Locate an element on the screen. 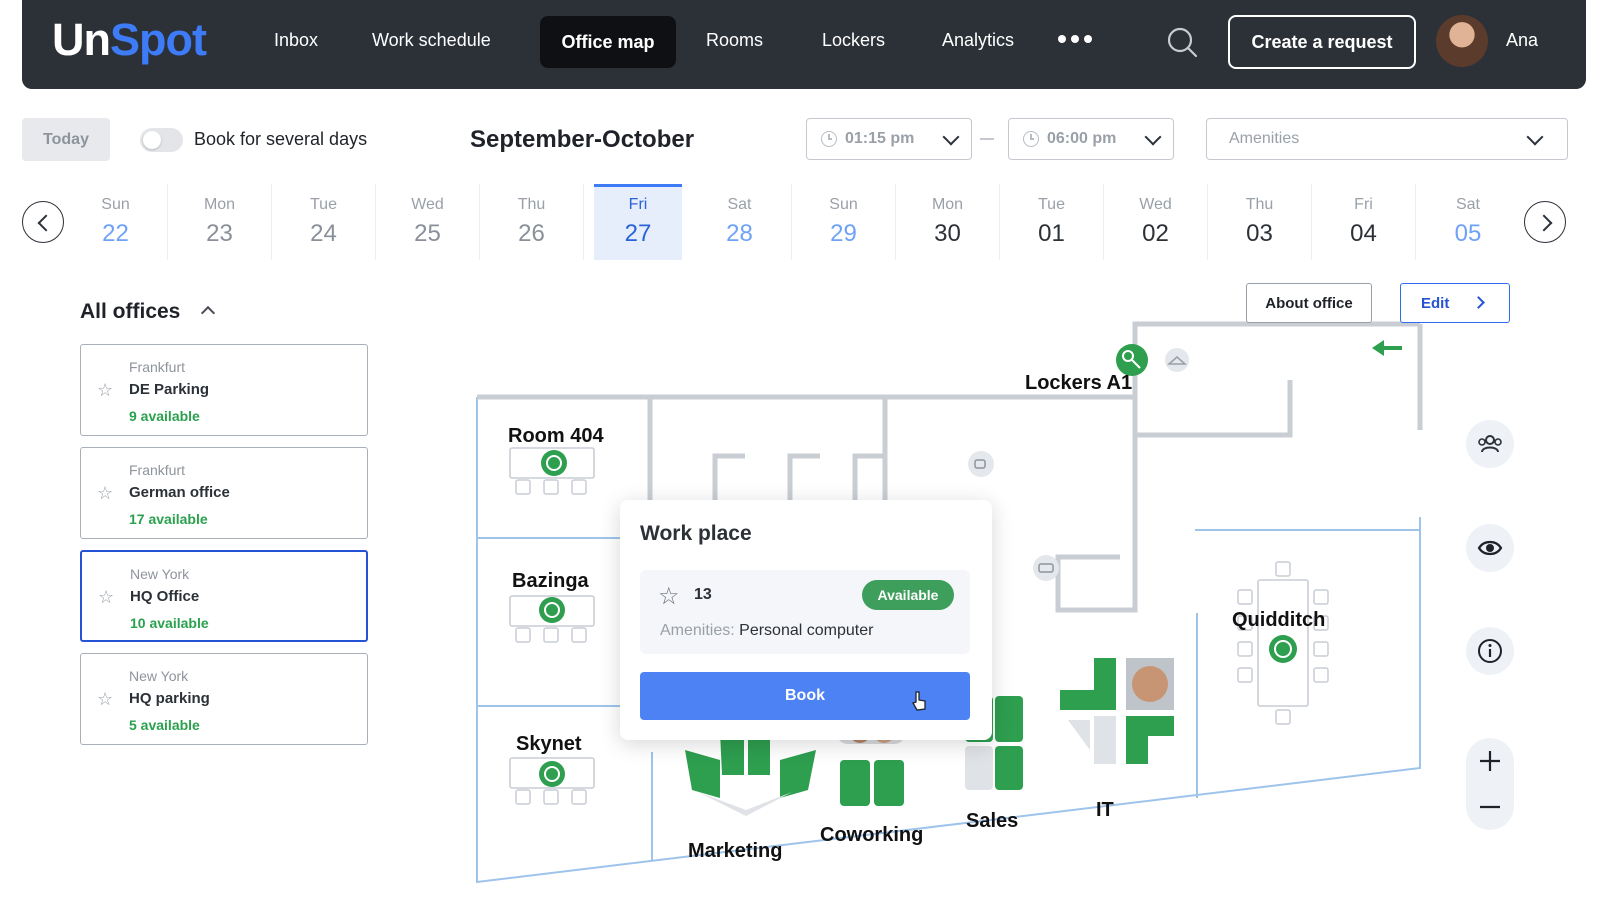  ellipsis-icon is located at coordinates (1075, 39).